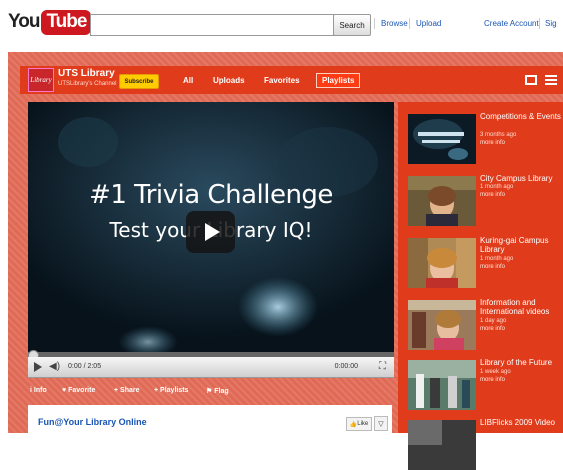 The image size is (563, 470). Describe the element at coordinates (139, 81) in the screenshot. I see `subscribe-button: Subscribe` at that location.